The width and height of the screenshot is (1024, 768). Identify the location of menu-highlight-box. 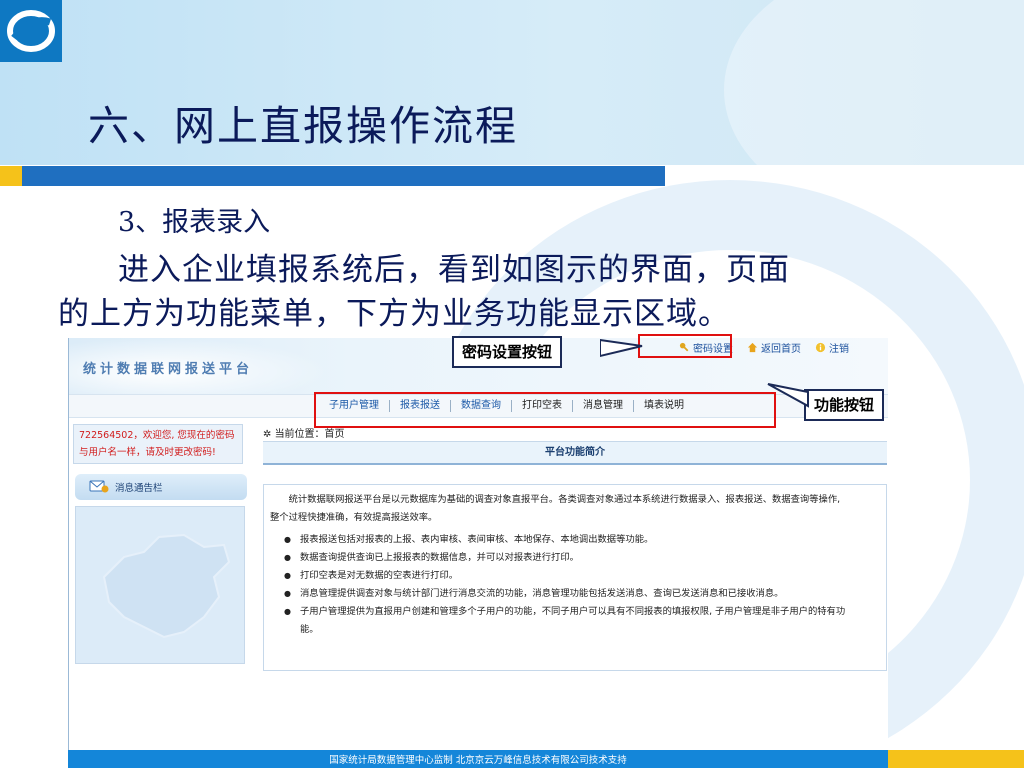
(545, 410).